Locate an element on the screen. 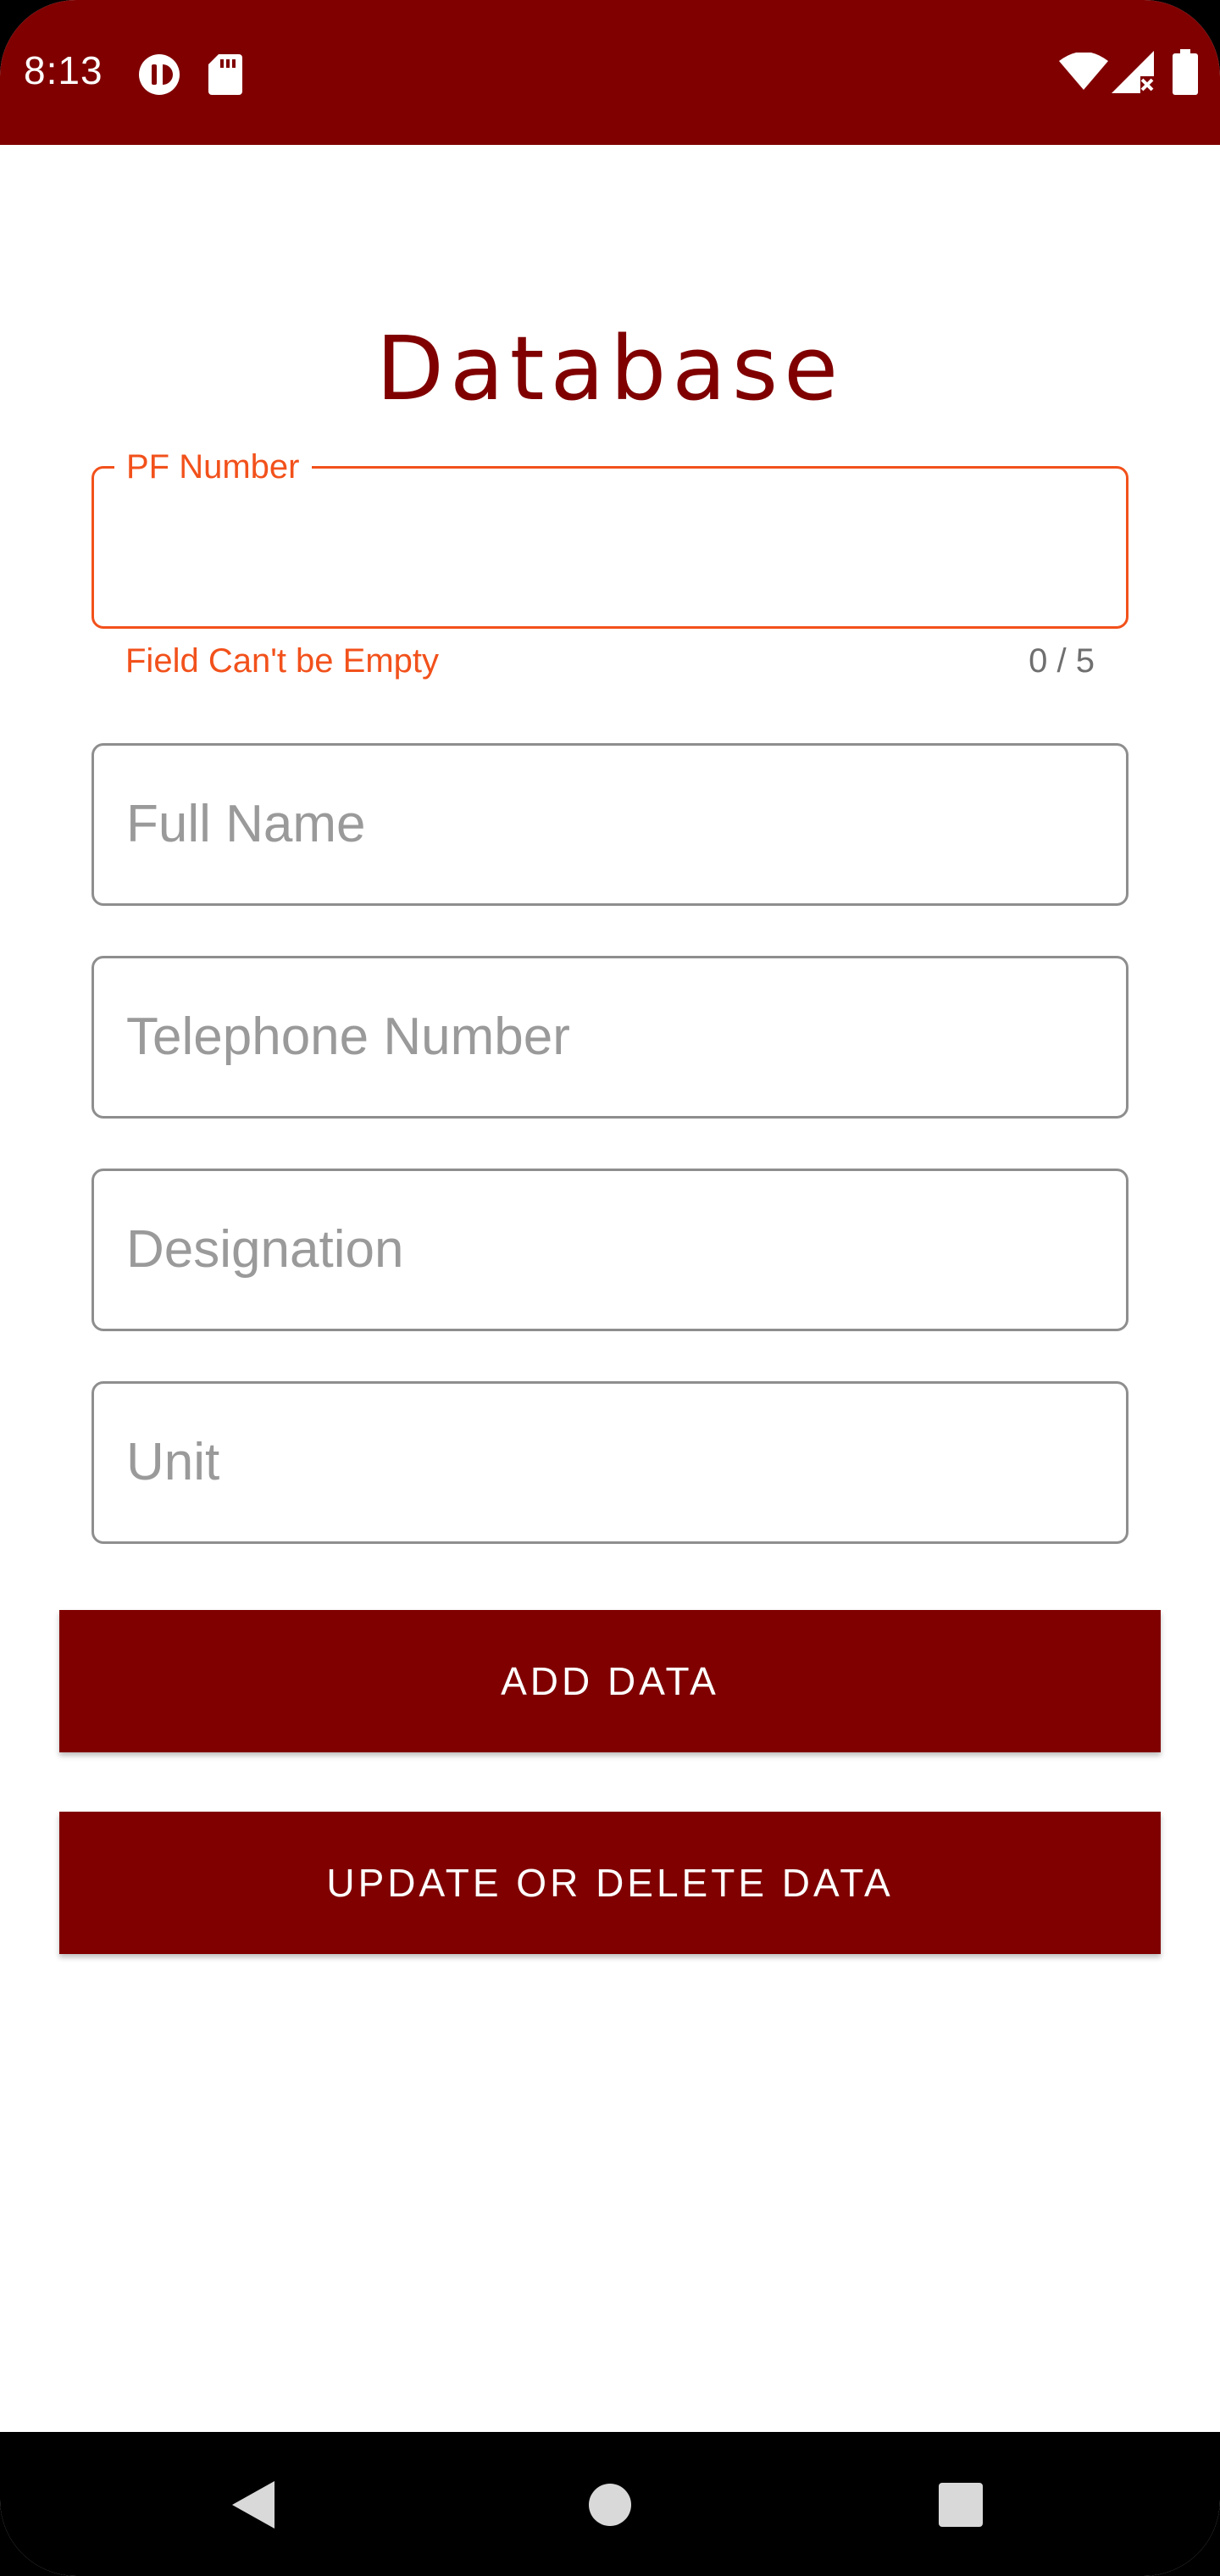 The height and width of the screenshot is (2576, 1220). unit-placeholder: Unit is located at coordinates (173, 1462).